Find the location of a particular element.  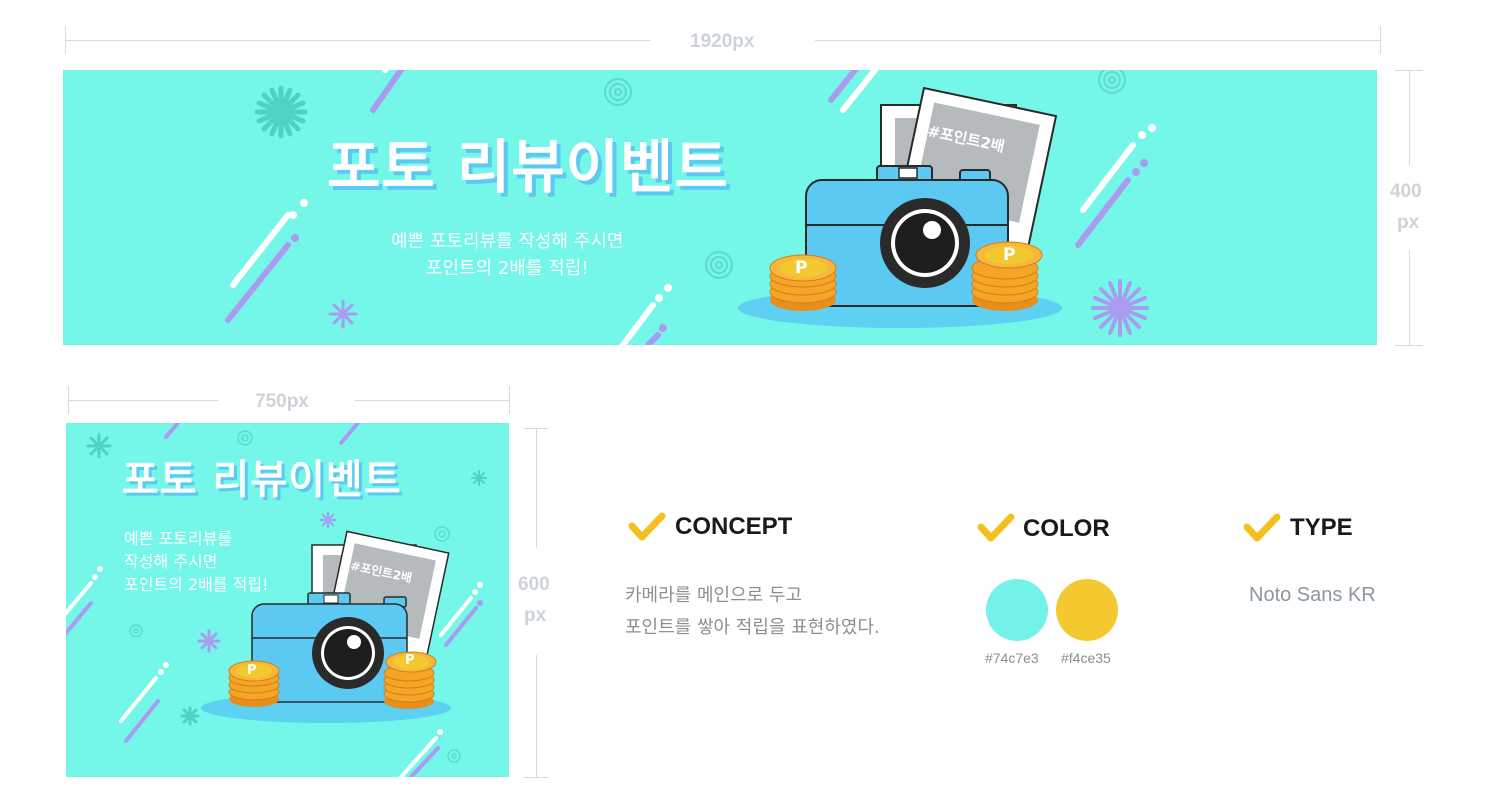

wide-banner-title: 포토 리뷰이벤트 is located at coordinates (528, 167).